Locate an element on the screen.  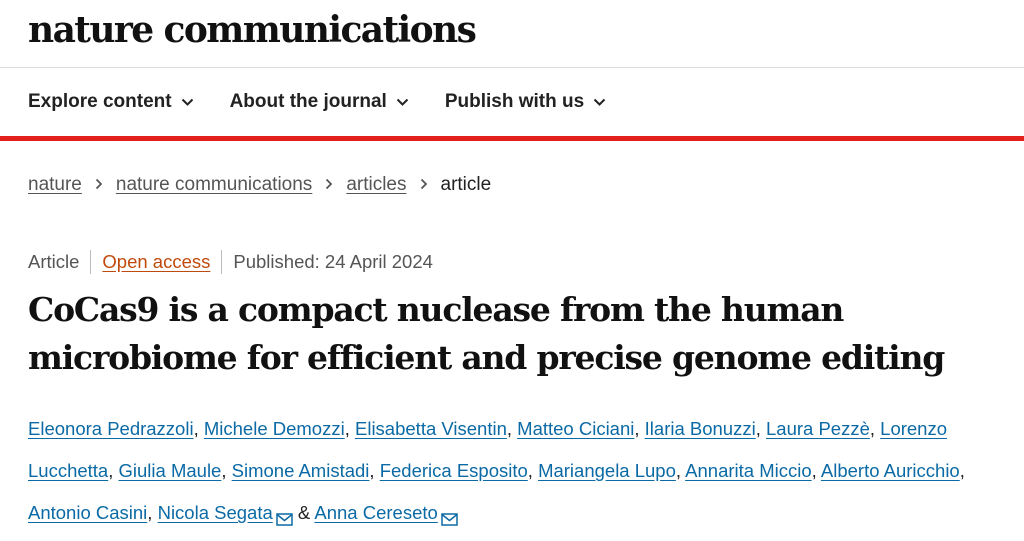
nav-item-label: About the journal is located at coordinates (308, 101).